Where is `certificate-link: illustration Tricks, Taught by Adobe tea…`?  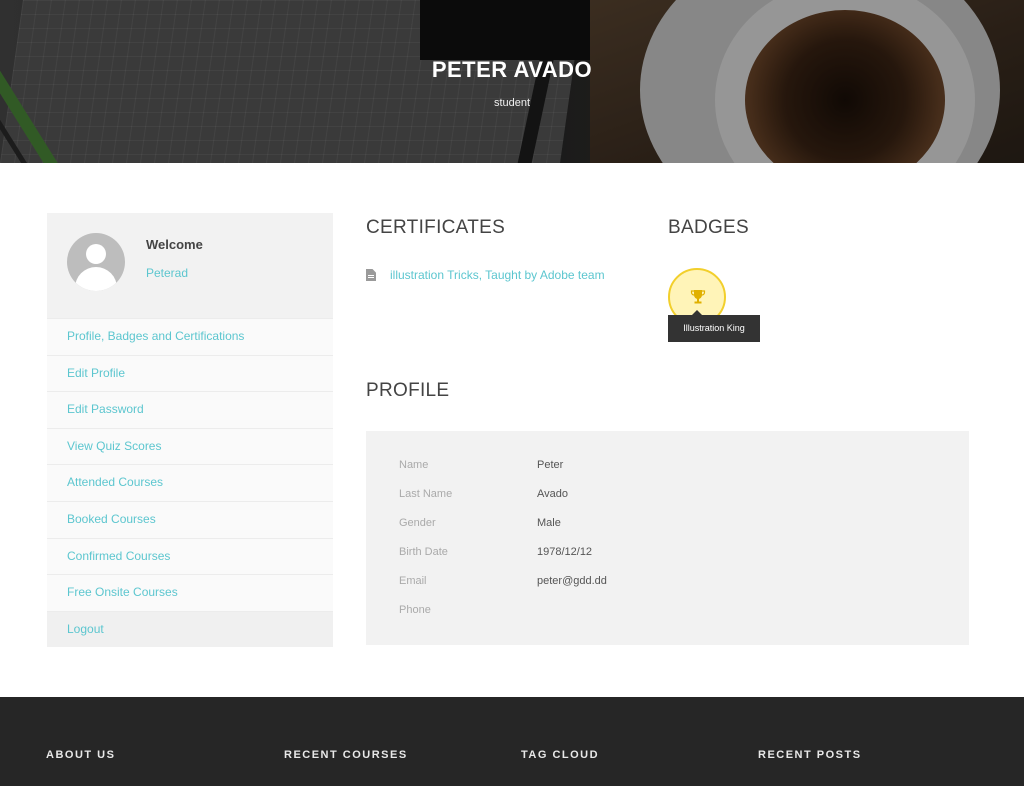 certificate-link: illustration Tricks, Taught by Adobe tea… is located at coordinates (497, 275).